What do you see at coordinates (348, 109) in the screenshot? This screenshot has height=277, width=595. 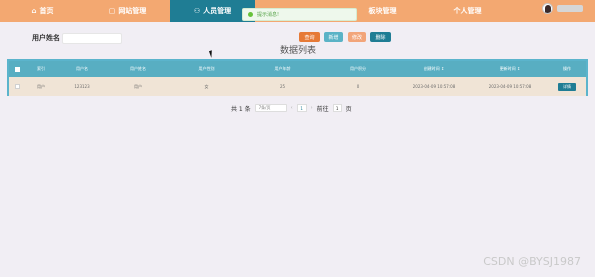 I see `page-suffix: 页` at bounding box center [348, 109].